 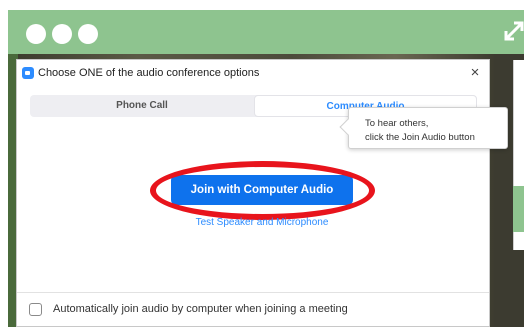 What do you see at coordinates (475, 73) in the screenshot?
I see `close-icon: ×` at bounding box center [475, 73].